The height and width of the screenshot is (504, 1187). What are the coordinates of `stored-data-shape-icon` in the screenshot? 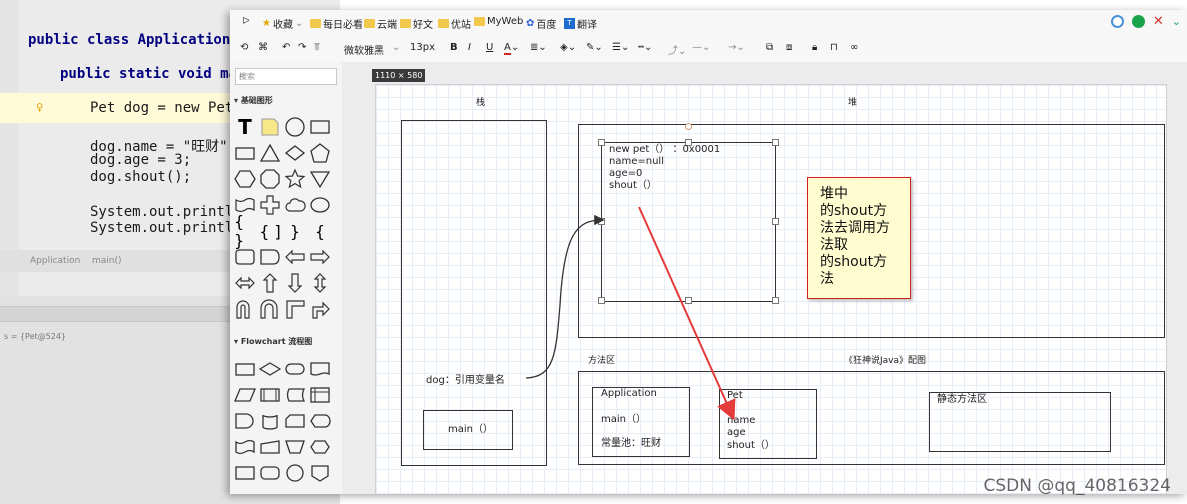 It's located at (295, 395).